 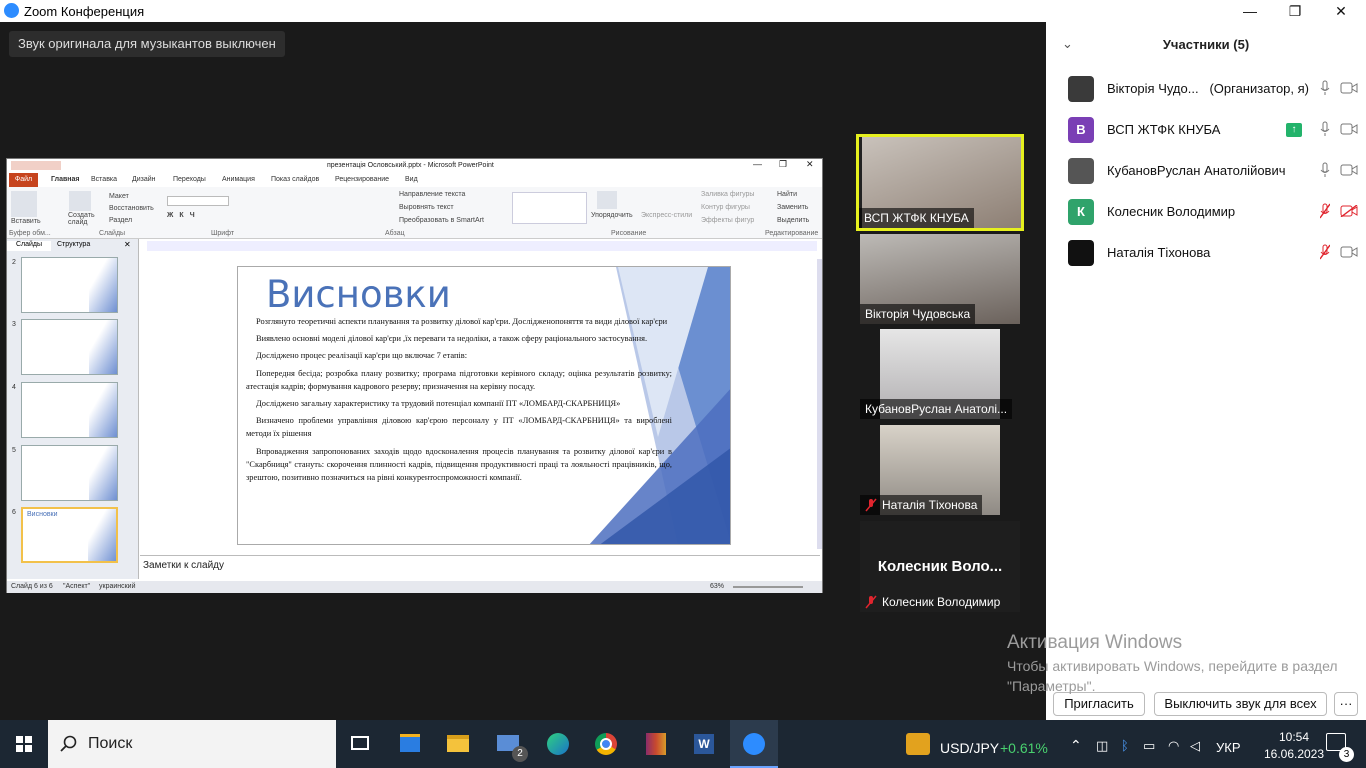 What do you see at coordinates (704, 744) in the screenshot?
I see `word-icon: W` at bounding box center [704, 744].